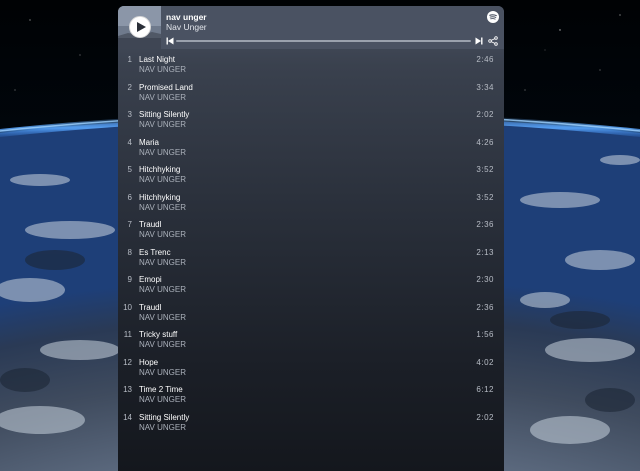 The image size is (640, 471). I want to click on track-number: 14, so click(127, 417).